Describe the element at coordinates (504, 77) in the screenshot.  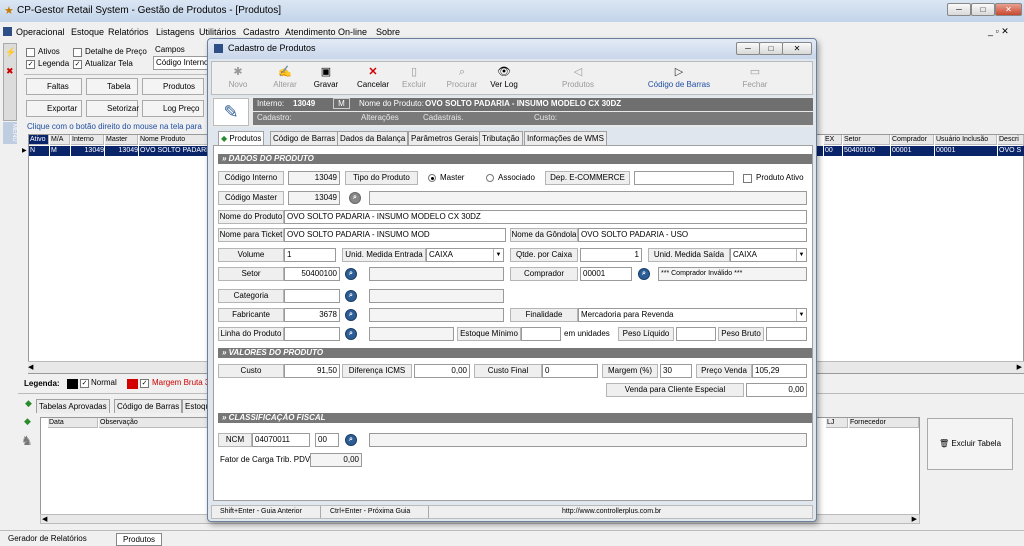
I see `verlog-button: 👁 Ver Log` at that location.